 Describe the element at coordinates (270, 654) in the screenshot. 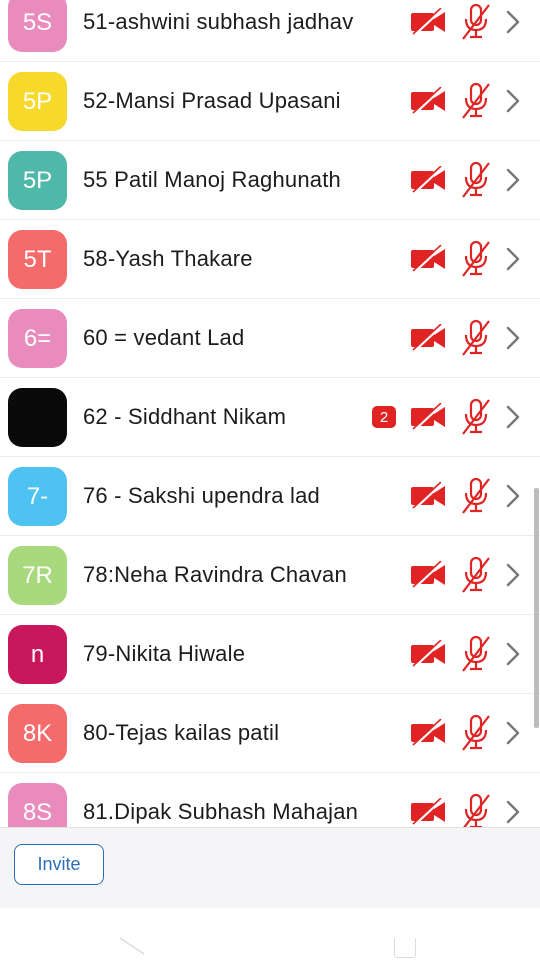

I see `participant-row: n 79-Nikita Hiwale` at that location.